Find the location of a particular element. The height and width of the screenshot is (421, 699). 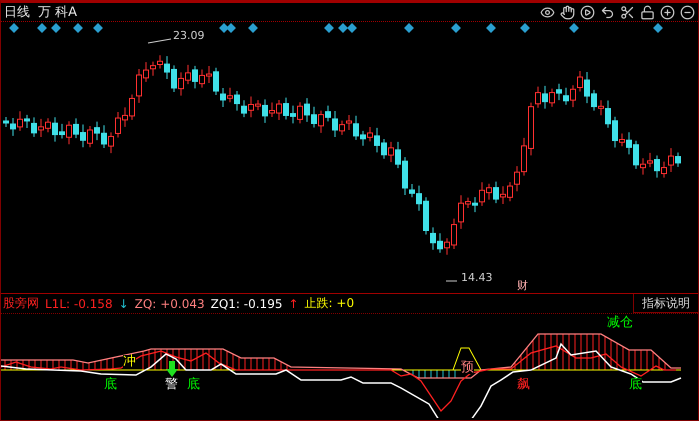

signal-label: 减仓 is located at coordinates (620, 322).